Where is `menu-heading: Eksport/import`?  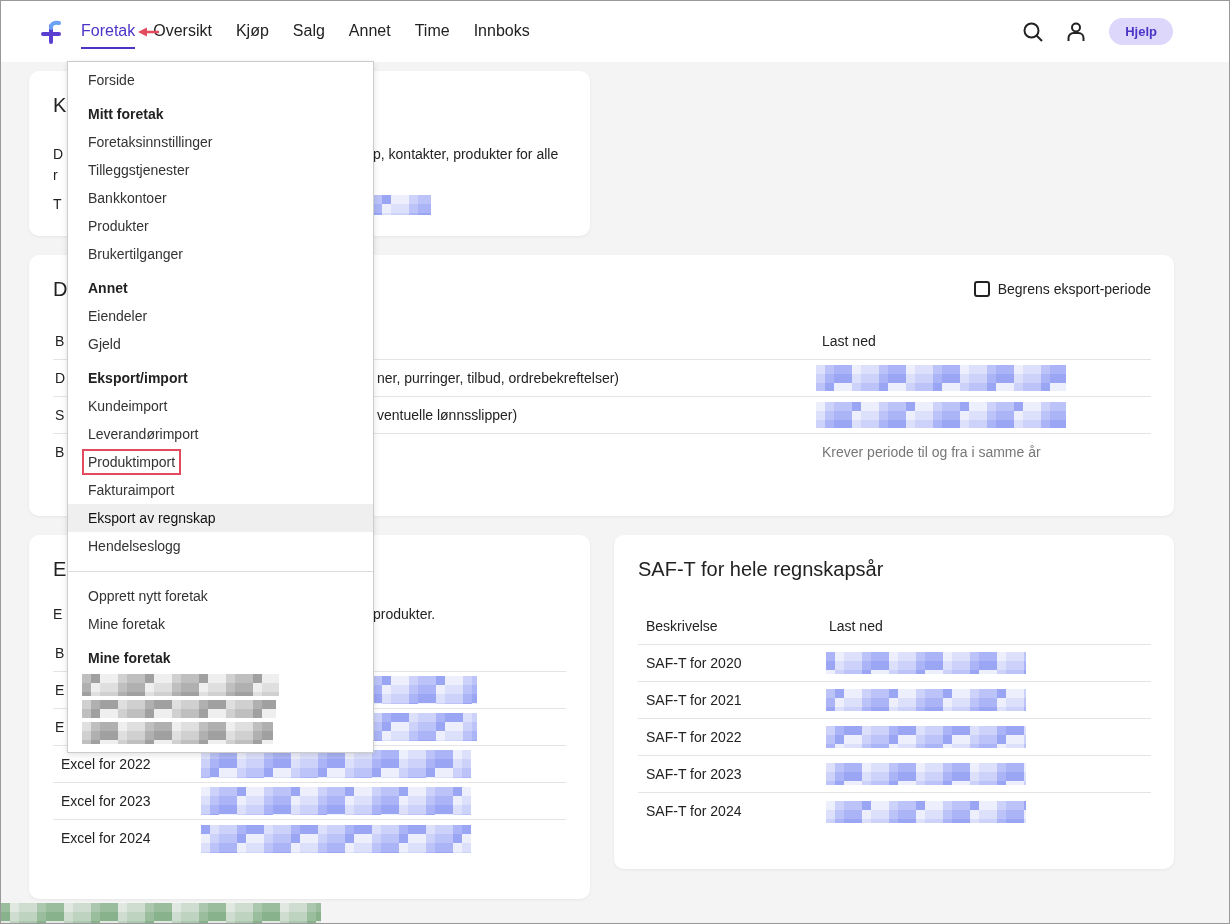 menu-heading: Eksport/import is located at coordinates (138, 378).